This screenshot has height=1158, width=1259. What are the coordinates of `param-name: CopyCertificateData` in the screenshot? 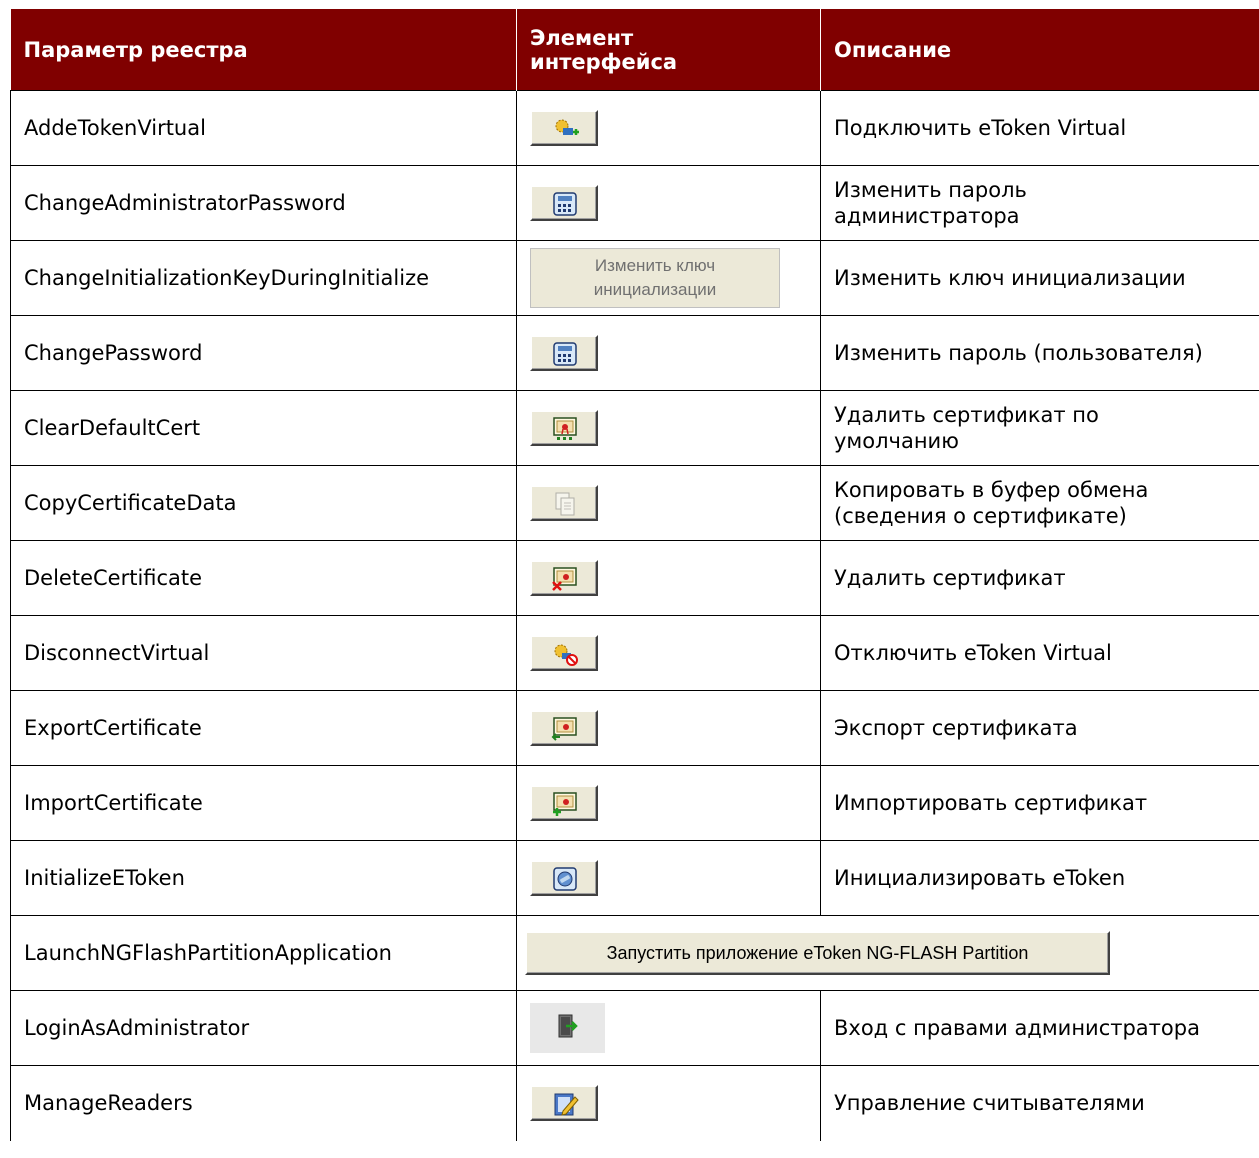 It's located at (263, 503).